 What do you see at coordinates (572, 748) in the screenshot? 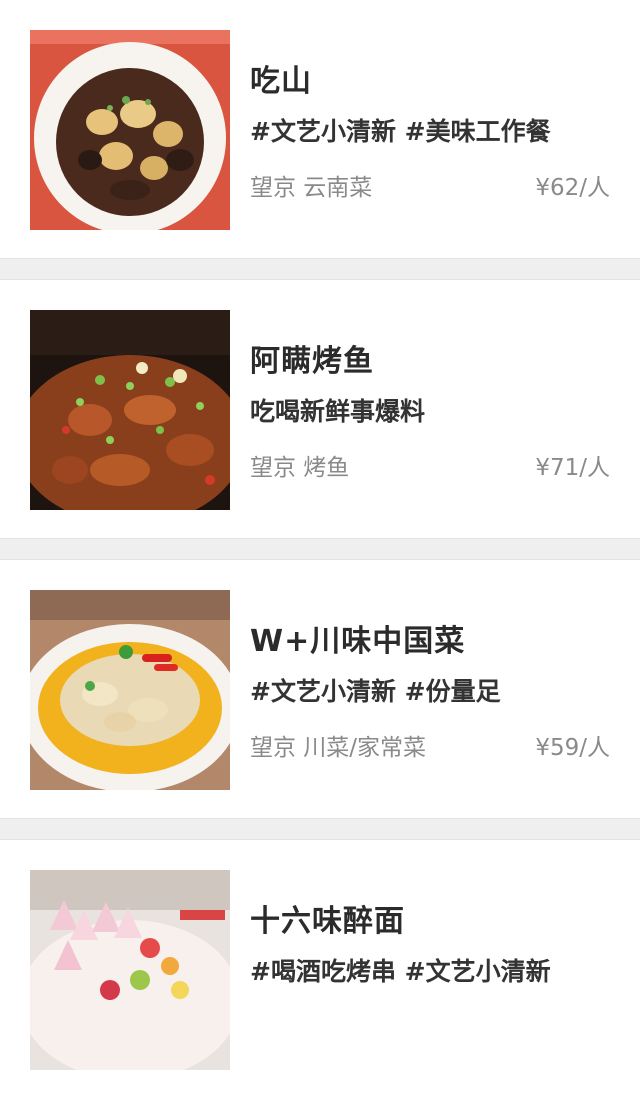
I see `restaurant-price: ¥59/人` at bounding box center [572, 748].